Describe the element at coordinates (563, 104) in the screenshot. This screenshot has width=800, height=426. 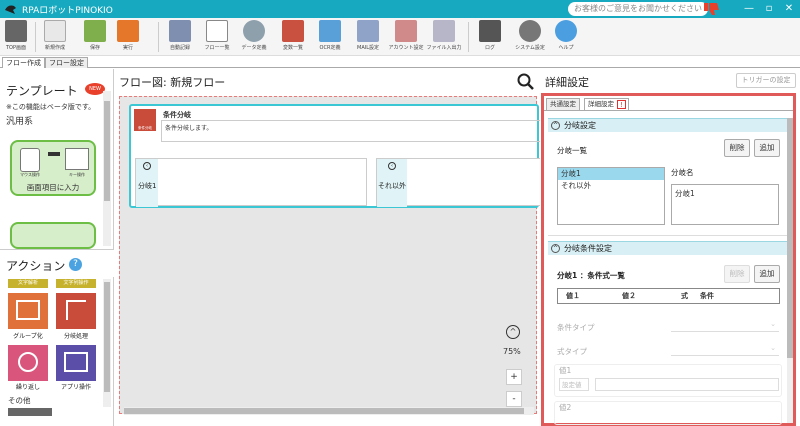
I see `tab-common-settings: 共通設定` at that location.